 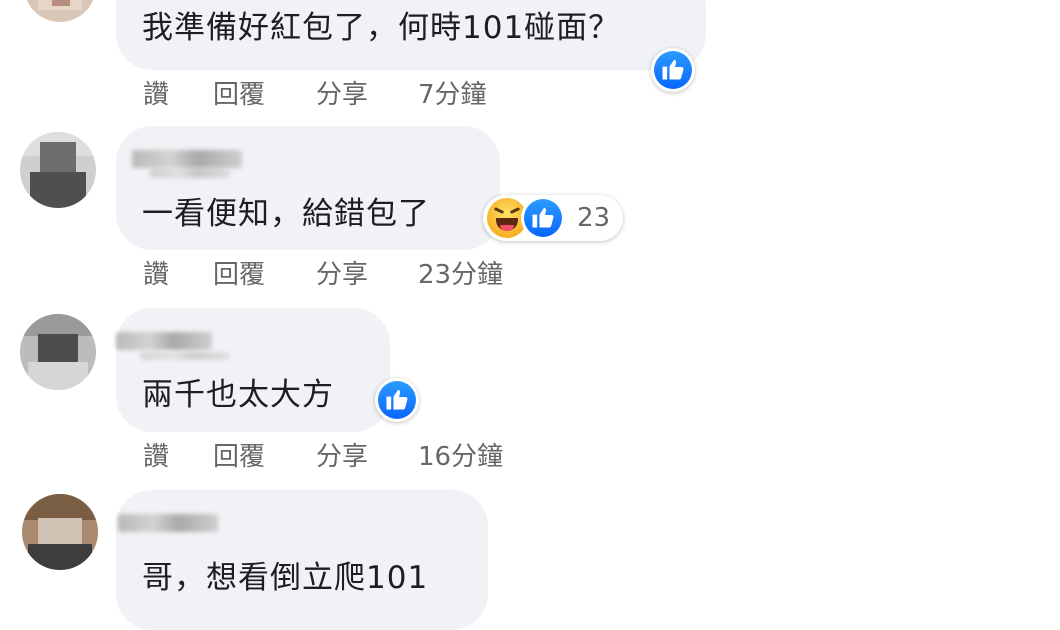 What do you see at coordinates (238, 395) in the screenshot?
I see `comment-text: 兩千也太大方` at bounding box center [238, 395].